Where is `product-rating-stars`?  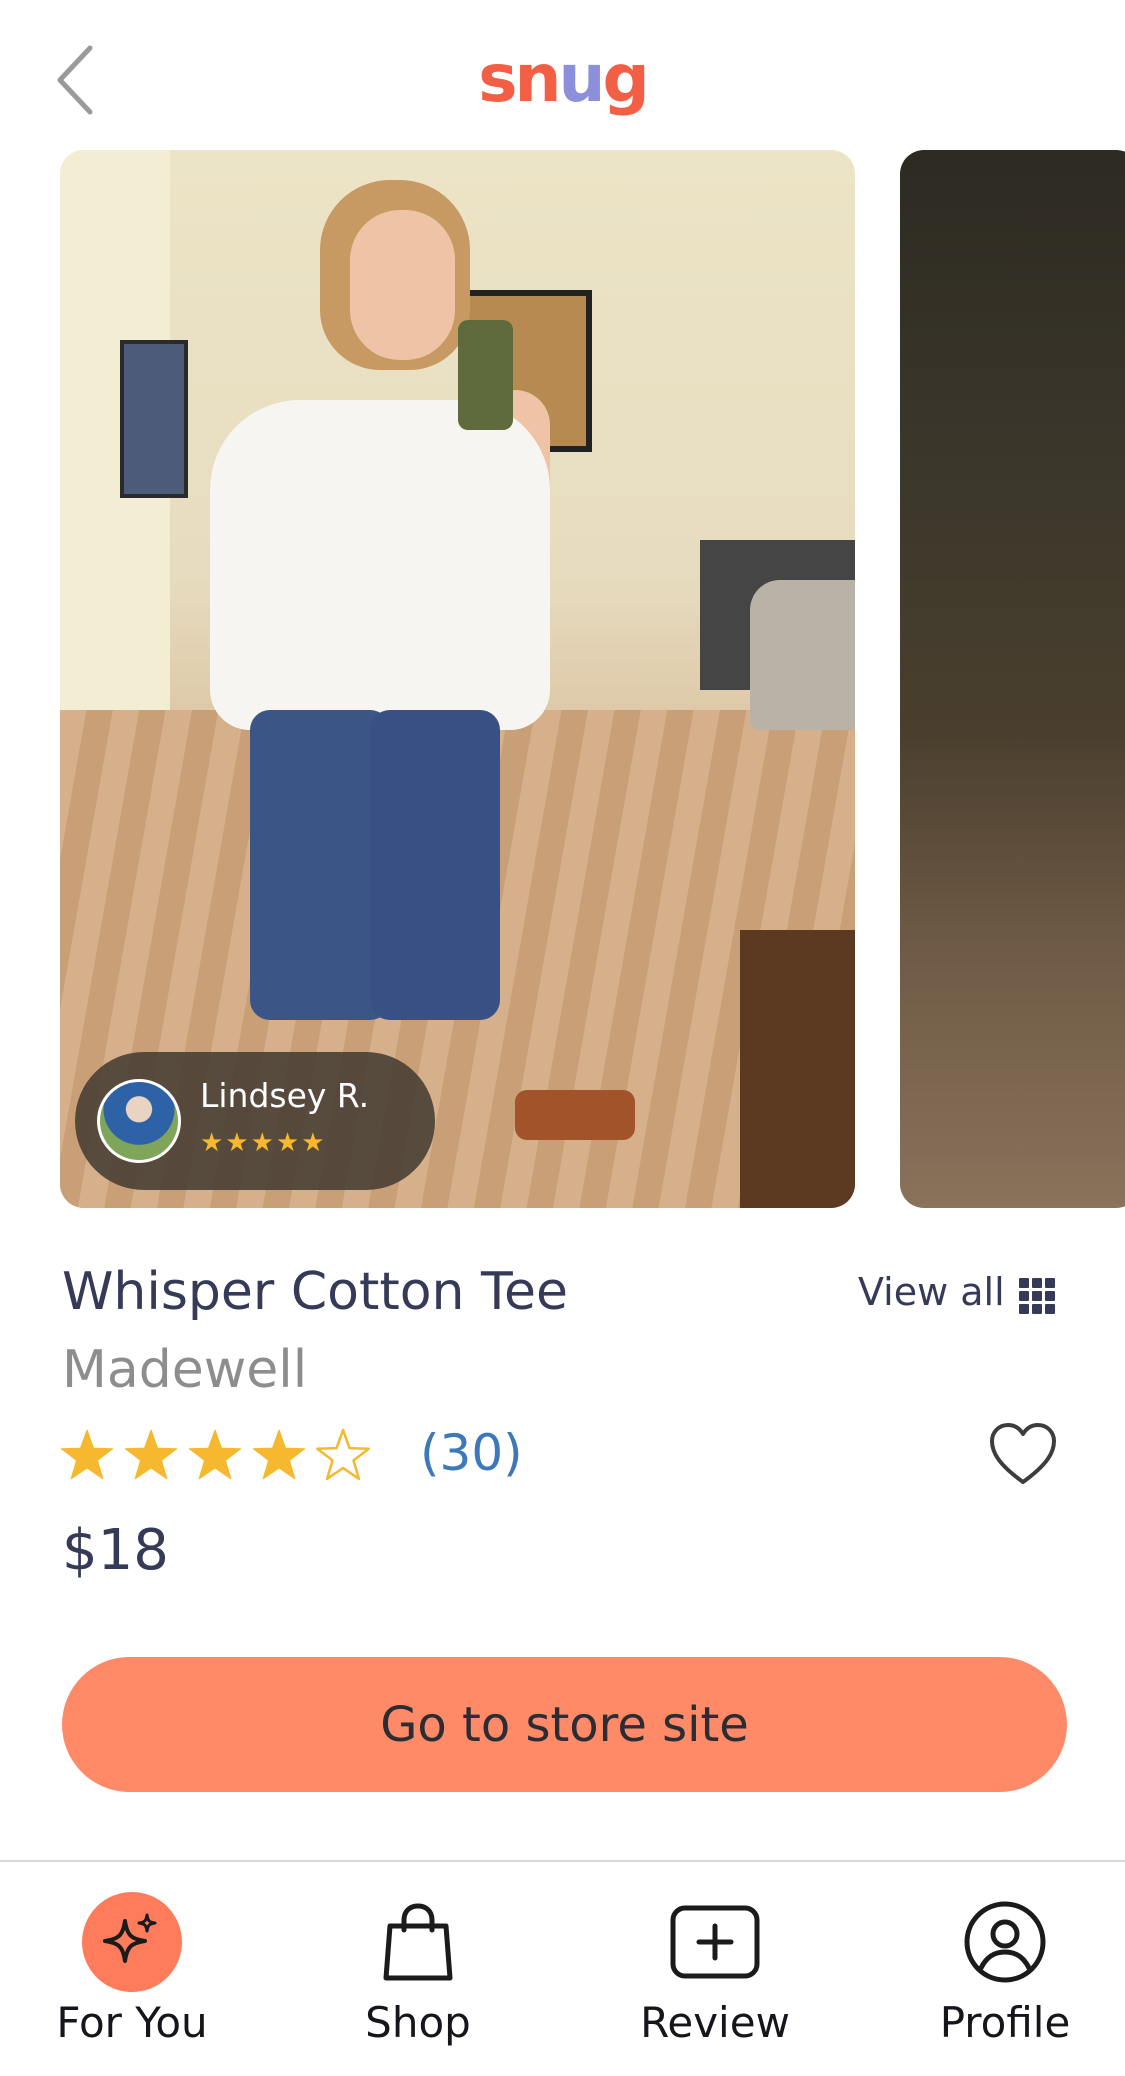 product-rating-stars is located at coordinates (220, 1455).